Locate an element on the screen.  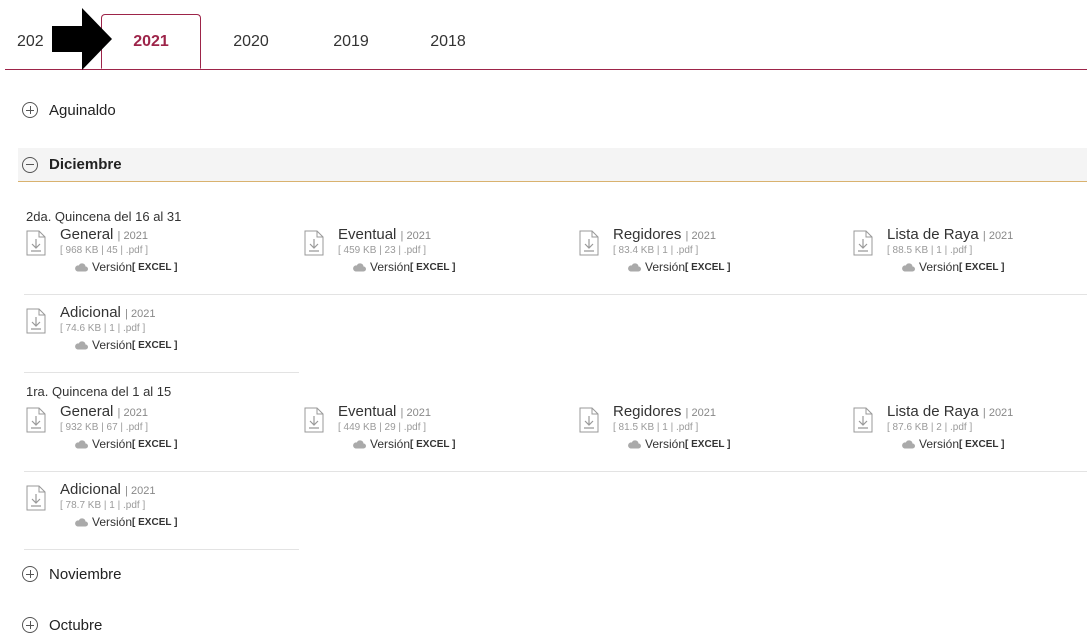
document-meta: [ 932 KB | 67 | .pdf ] is located at coordinates (104, 427).